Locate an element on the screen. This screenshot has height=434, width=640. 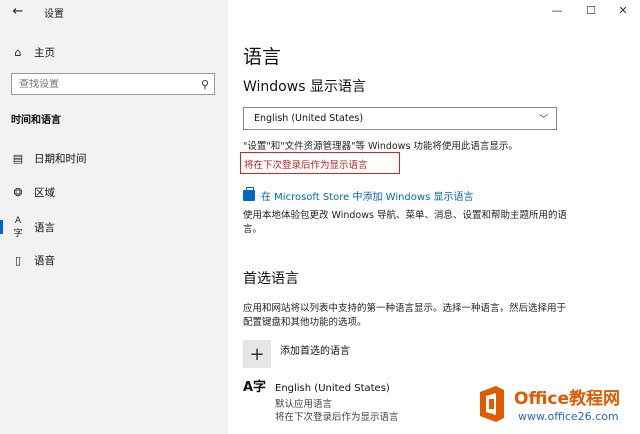
search-icon: ⚲ is located at coordinates (205, 84).